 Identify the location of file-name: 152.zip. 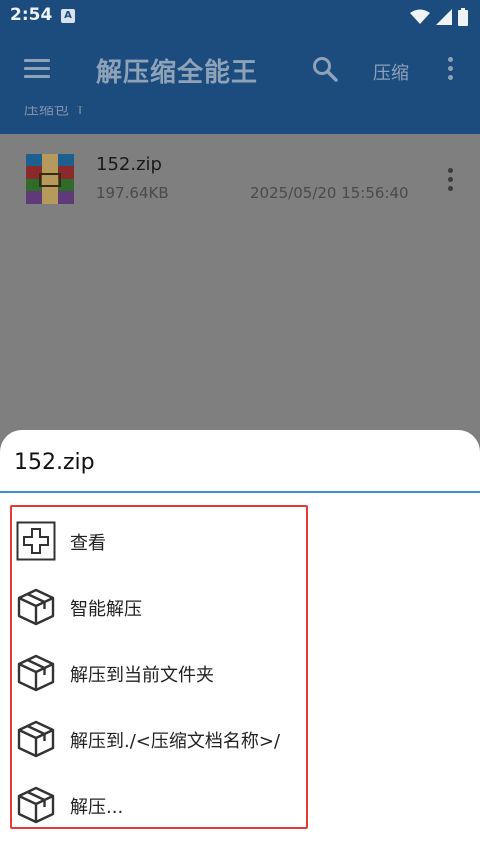
(129, 164).